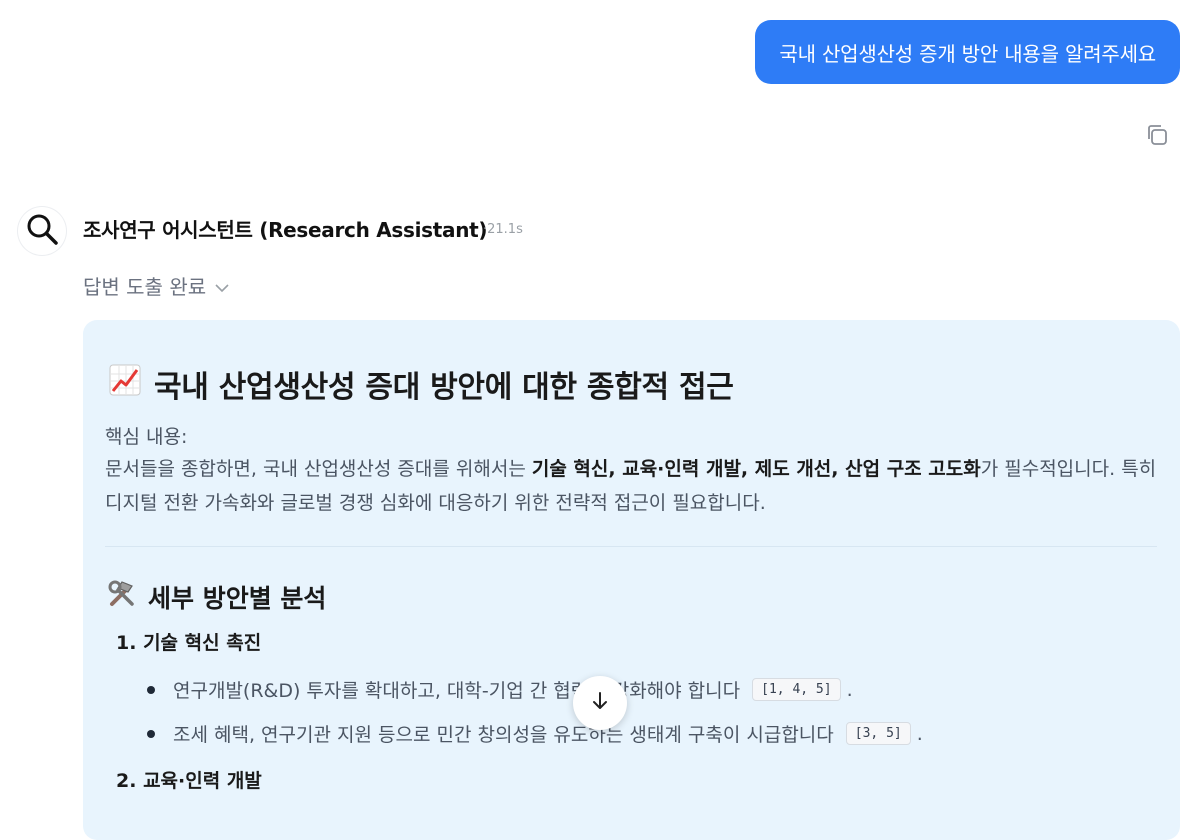  I want to click on list-item-2: 2. 교육·인력 개발, so click(189, 779).